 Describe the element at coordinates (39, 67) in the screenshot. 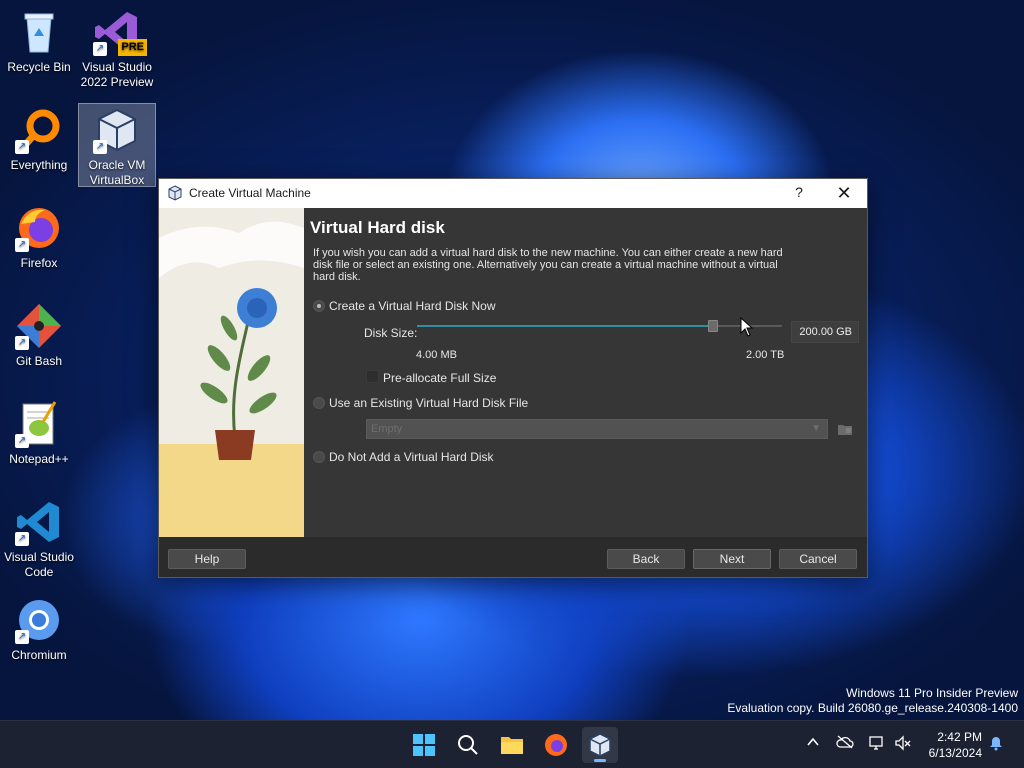

I see `desktop-icon-label: Recycle Bin` at that location.